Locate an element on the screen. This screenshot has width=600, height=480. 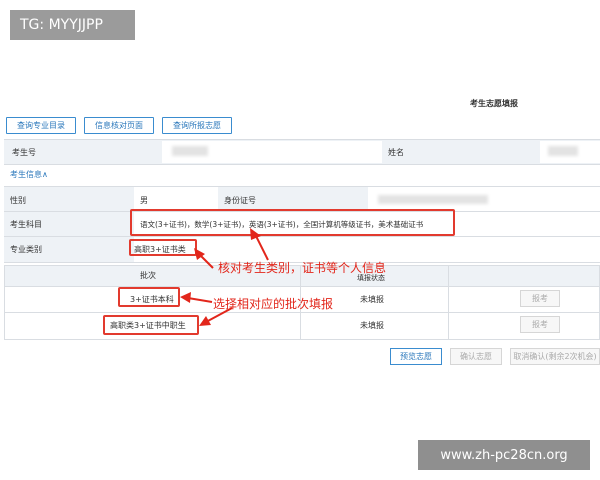
annotation-verify: 核对考生类别，证书等个人信息 is located at coordinates (302, 268).